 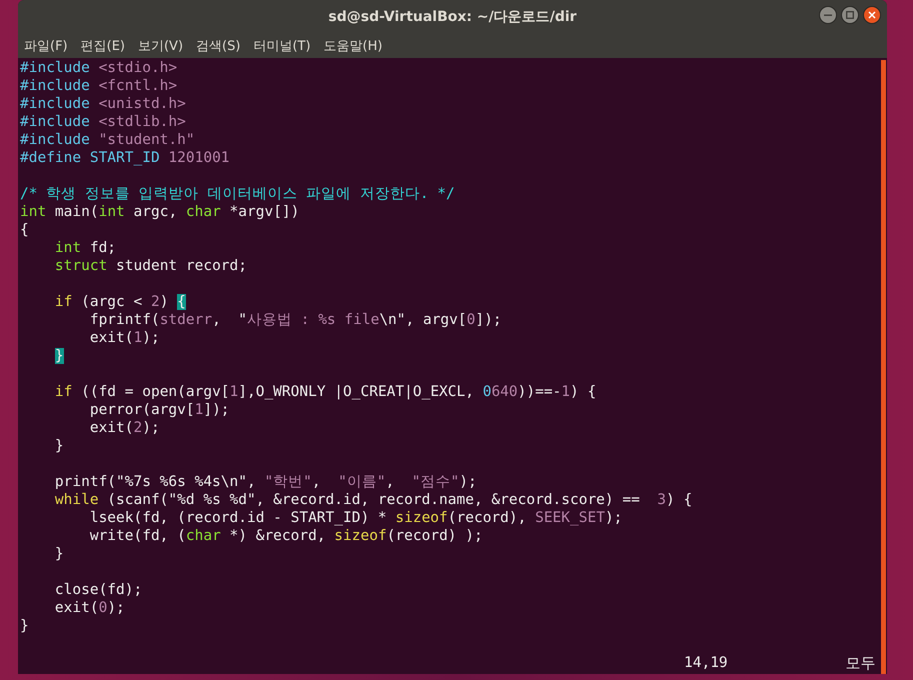 I want to click on menu-item: 도움말(H), so click(x=353, y=45).